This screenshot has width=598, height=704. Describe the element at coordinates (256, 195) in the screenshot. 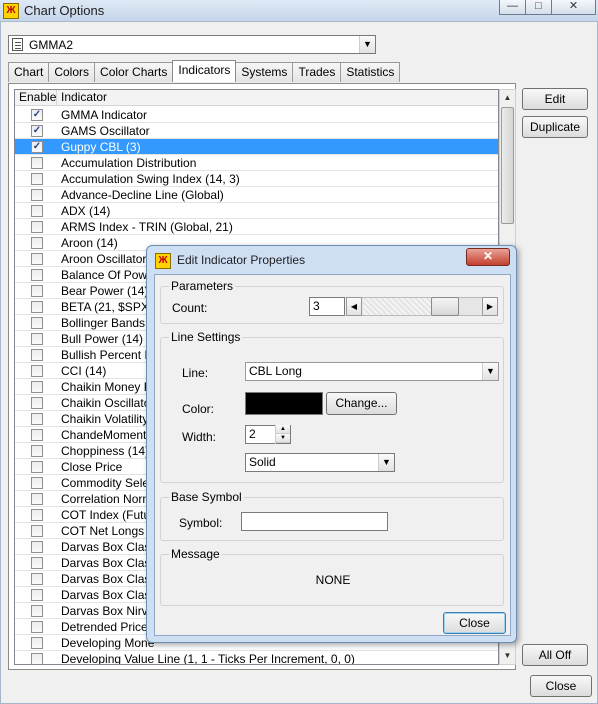

I see `list-row: Advance-Decline Line (Global)` at that location.